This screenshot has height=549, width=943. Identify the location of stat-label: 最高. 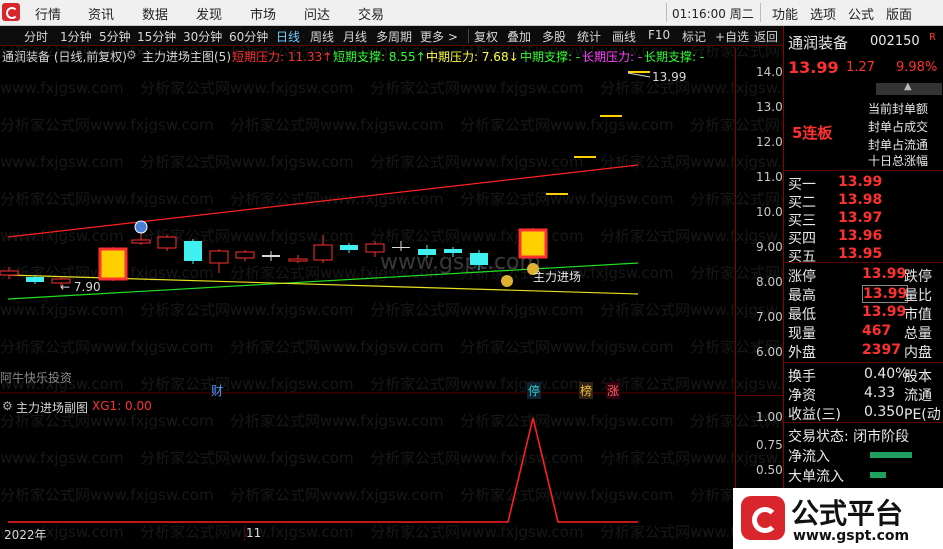
(802, 296).